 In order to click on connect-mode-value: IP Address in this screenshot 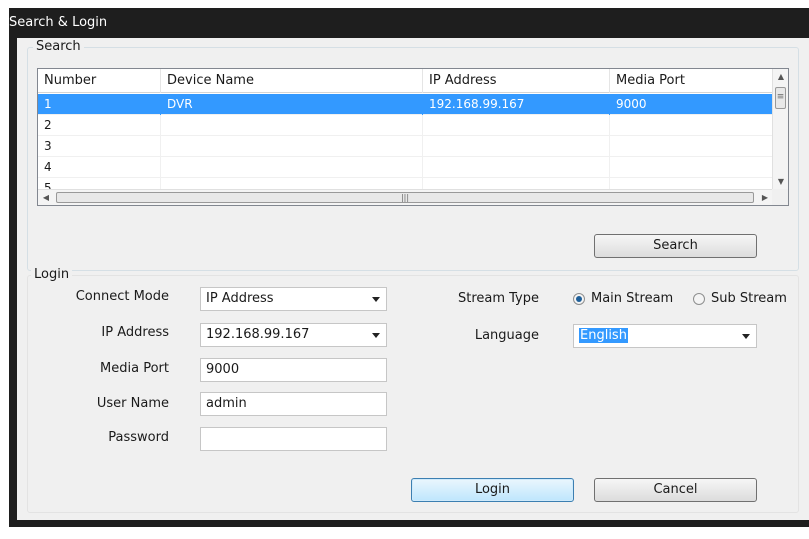, I will do `click(240, 298)`.